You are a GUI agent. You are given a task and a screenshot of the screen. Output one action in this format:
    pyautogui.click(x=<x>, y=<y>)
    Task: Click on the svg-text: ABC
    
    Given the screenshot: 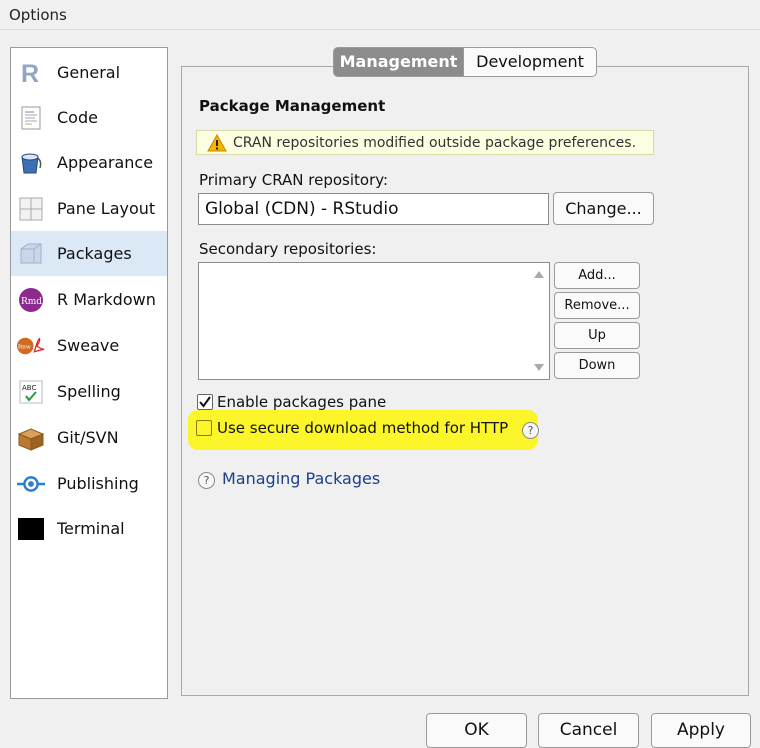 What is the action you would take?
    pyautogui.click(x=29, y=388)
    